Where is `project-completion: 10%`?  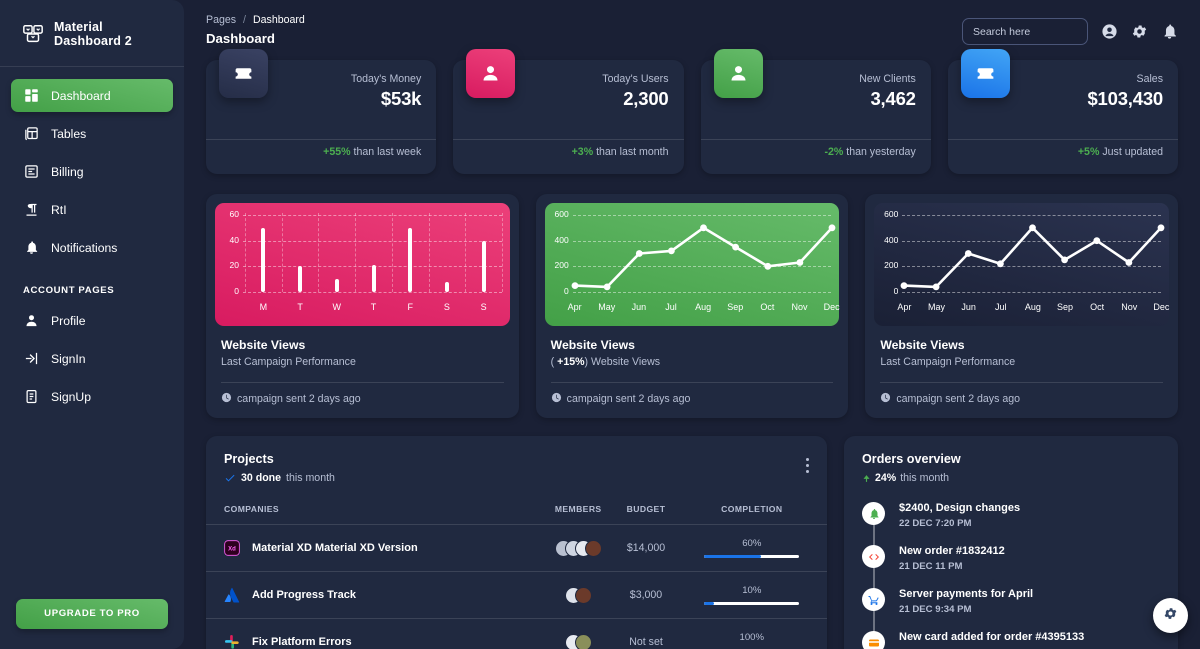
project-completion: 10% is located at coordinates (752, 595).